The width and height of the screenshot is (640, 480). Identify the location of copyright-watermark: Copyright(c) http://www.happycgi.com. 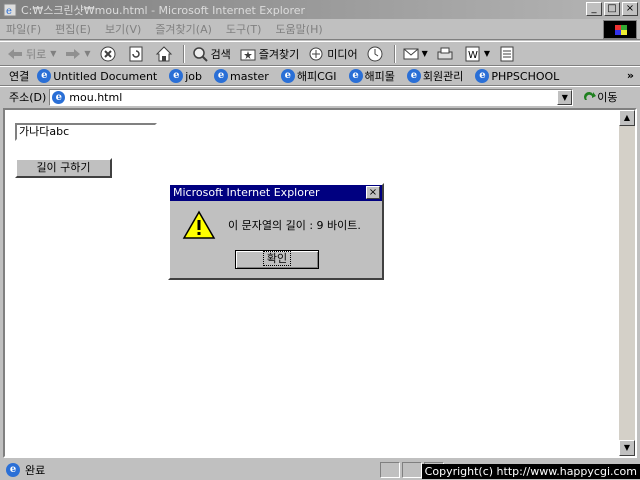
(530, 471).